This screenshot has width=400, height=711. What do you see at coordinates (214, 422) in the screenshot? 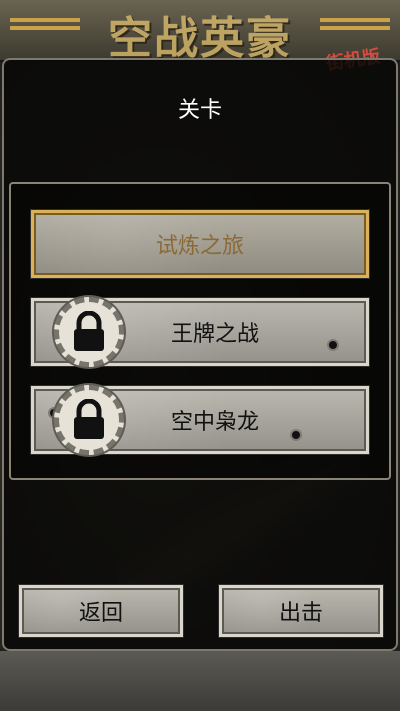
I see `level-label: 空中枭龙` at bounding box center [214, 422].